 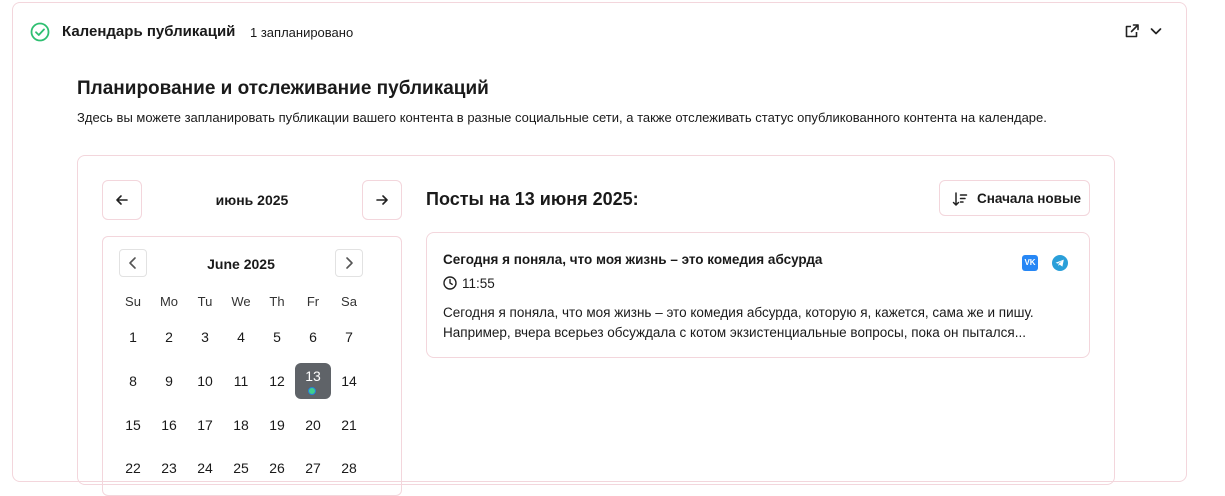 I want to click on telegram-icon, so click(x=1060, y=263).